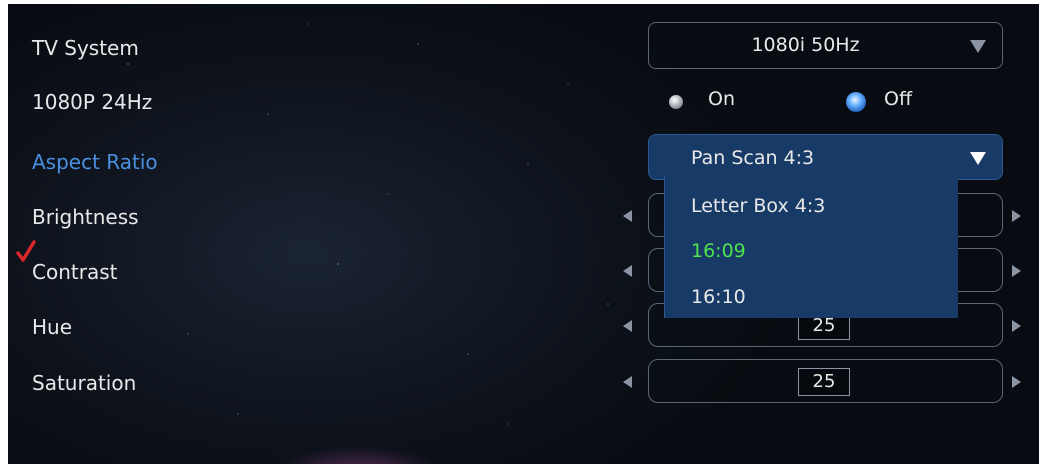 The image size is (1047, 464). What do you see at coordinates (898, 99) in the screenshot?
I see `radio-off-label: Off` at bounding box center [898, 99].